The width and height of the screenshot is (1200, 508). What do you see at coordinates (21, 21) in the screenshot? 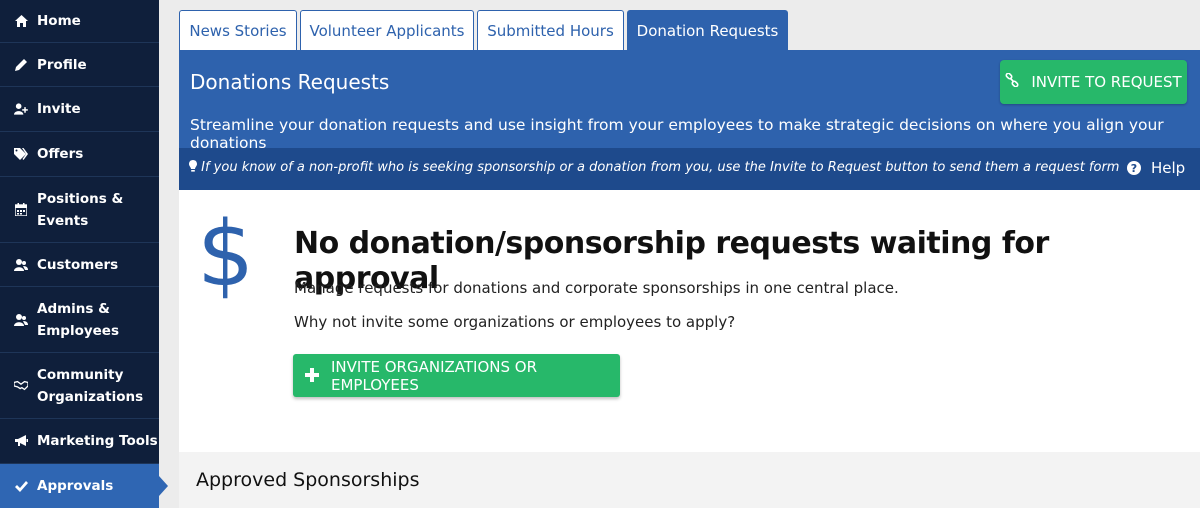
I see `home-icon` at bounding box center [21, 21].